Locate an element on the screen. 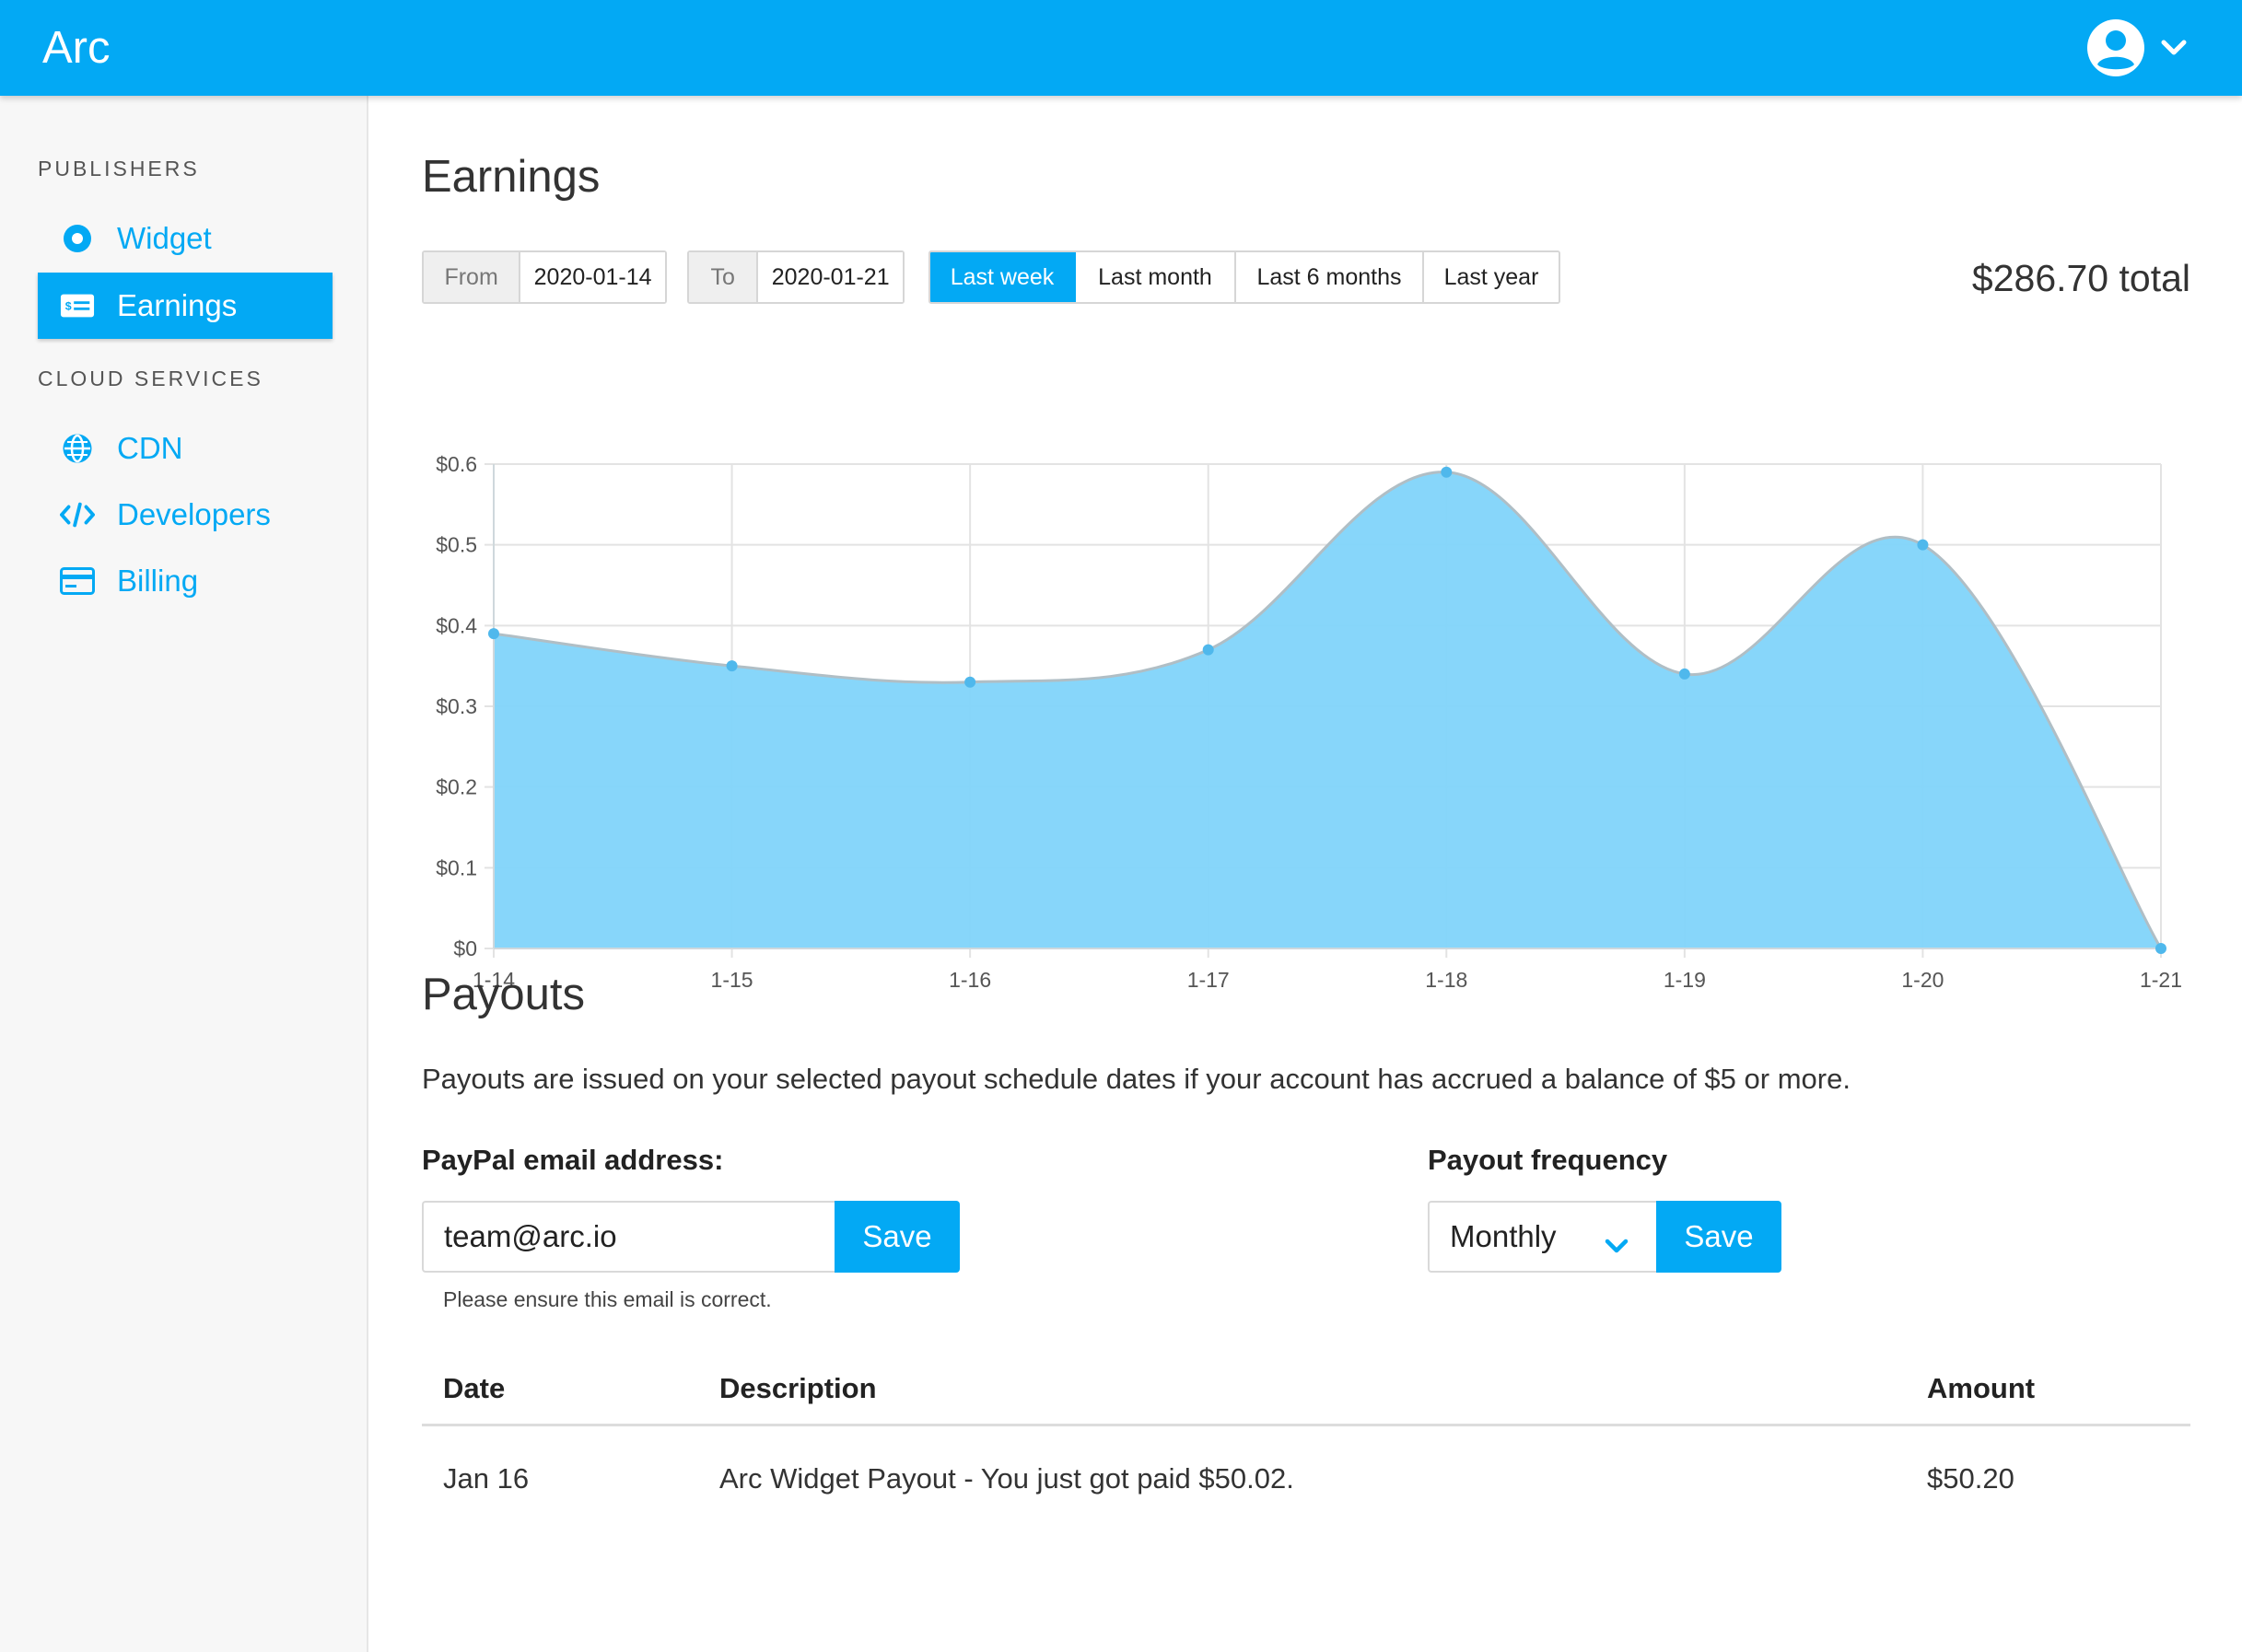  y-tick-label: $0.1 is located at coordinates (456, 867).